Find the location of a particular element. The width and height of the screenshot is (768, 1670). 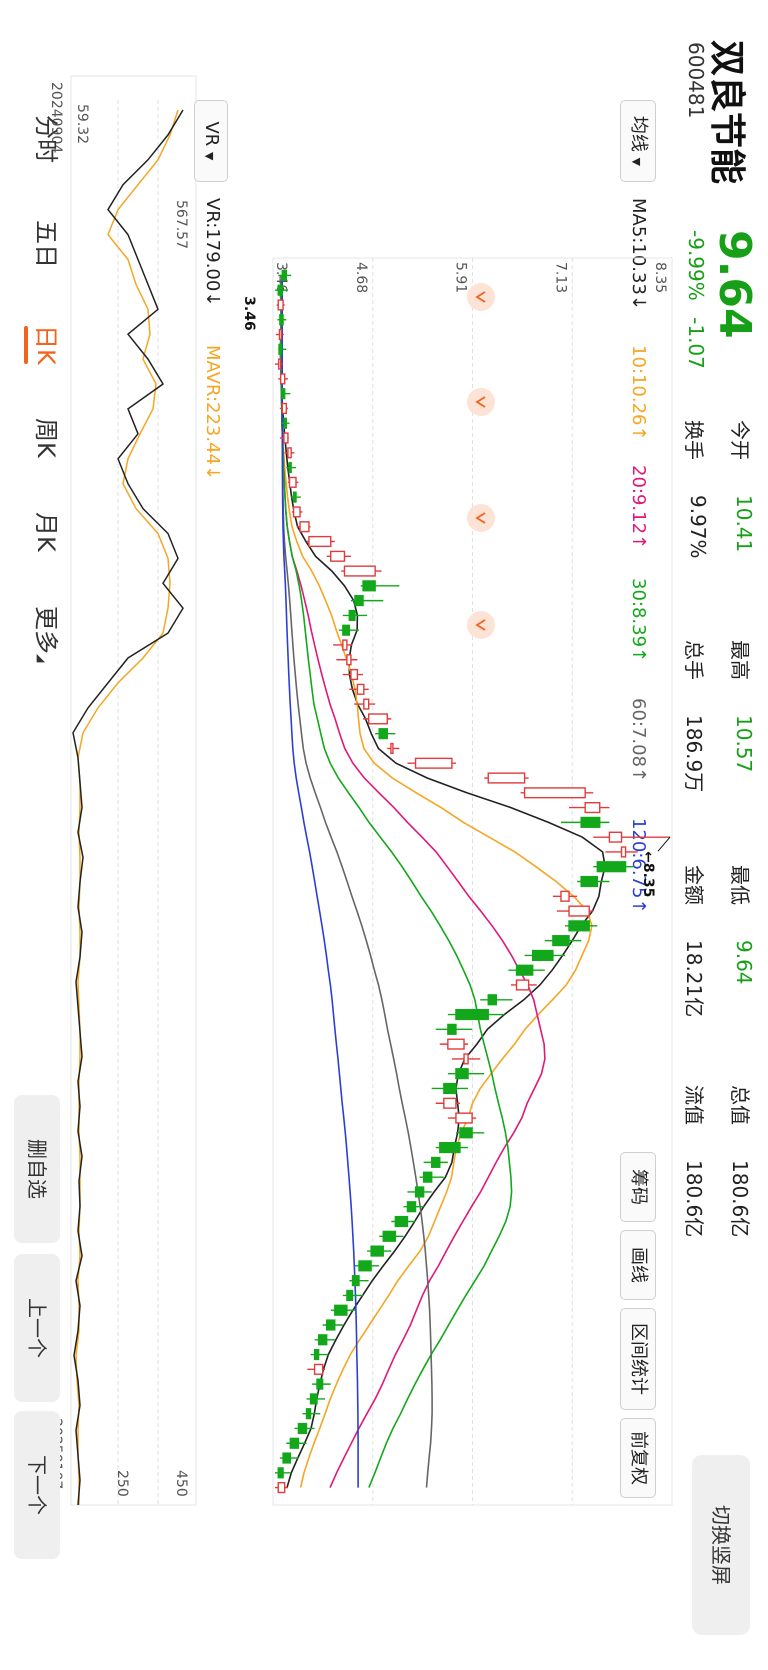

vr-axis-right-bottom-label: 250 is located at coordinates (122, 1483).